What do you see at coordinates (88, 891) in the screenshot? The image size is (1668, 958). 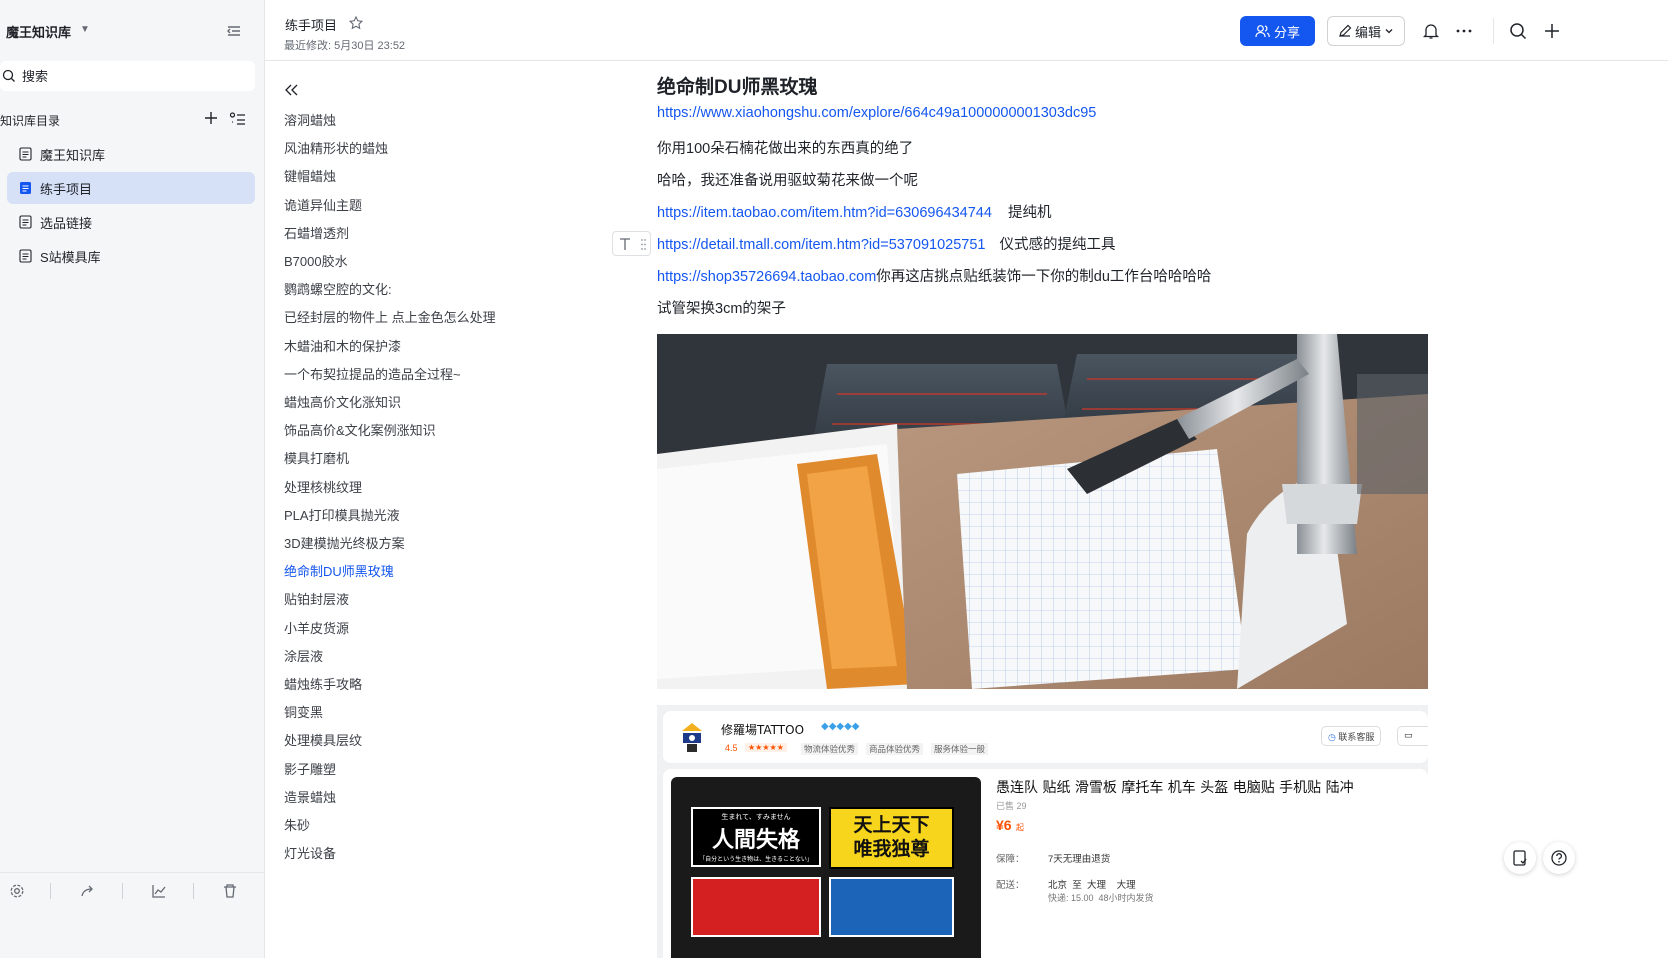 I see `share-arrow-icon` at bounding box center [88, 891].